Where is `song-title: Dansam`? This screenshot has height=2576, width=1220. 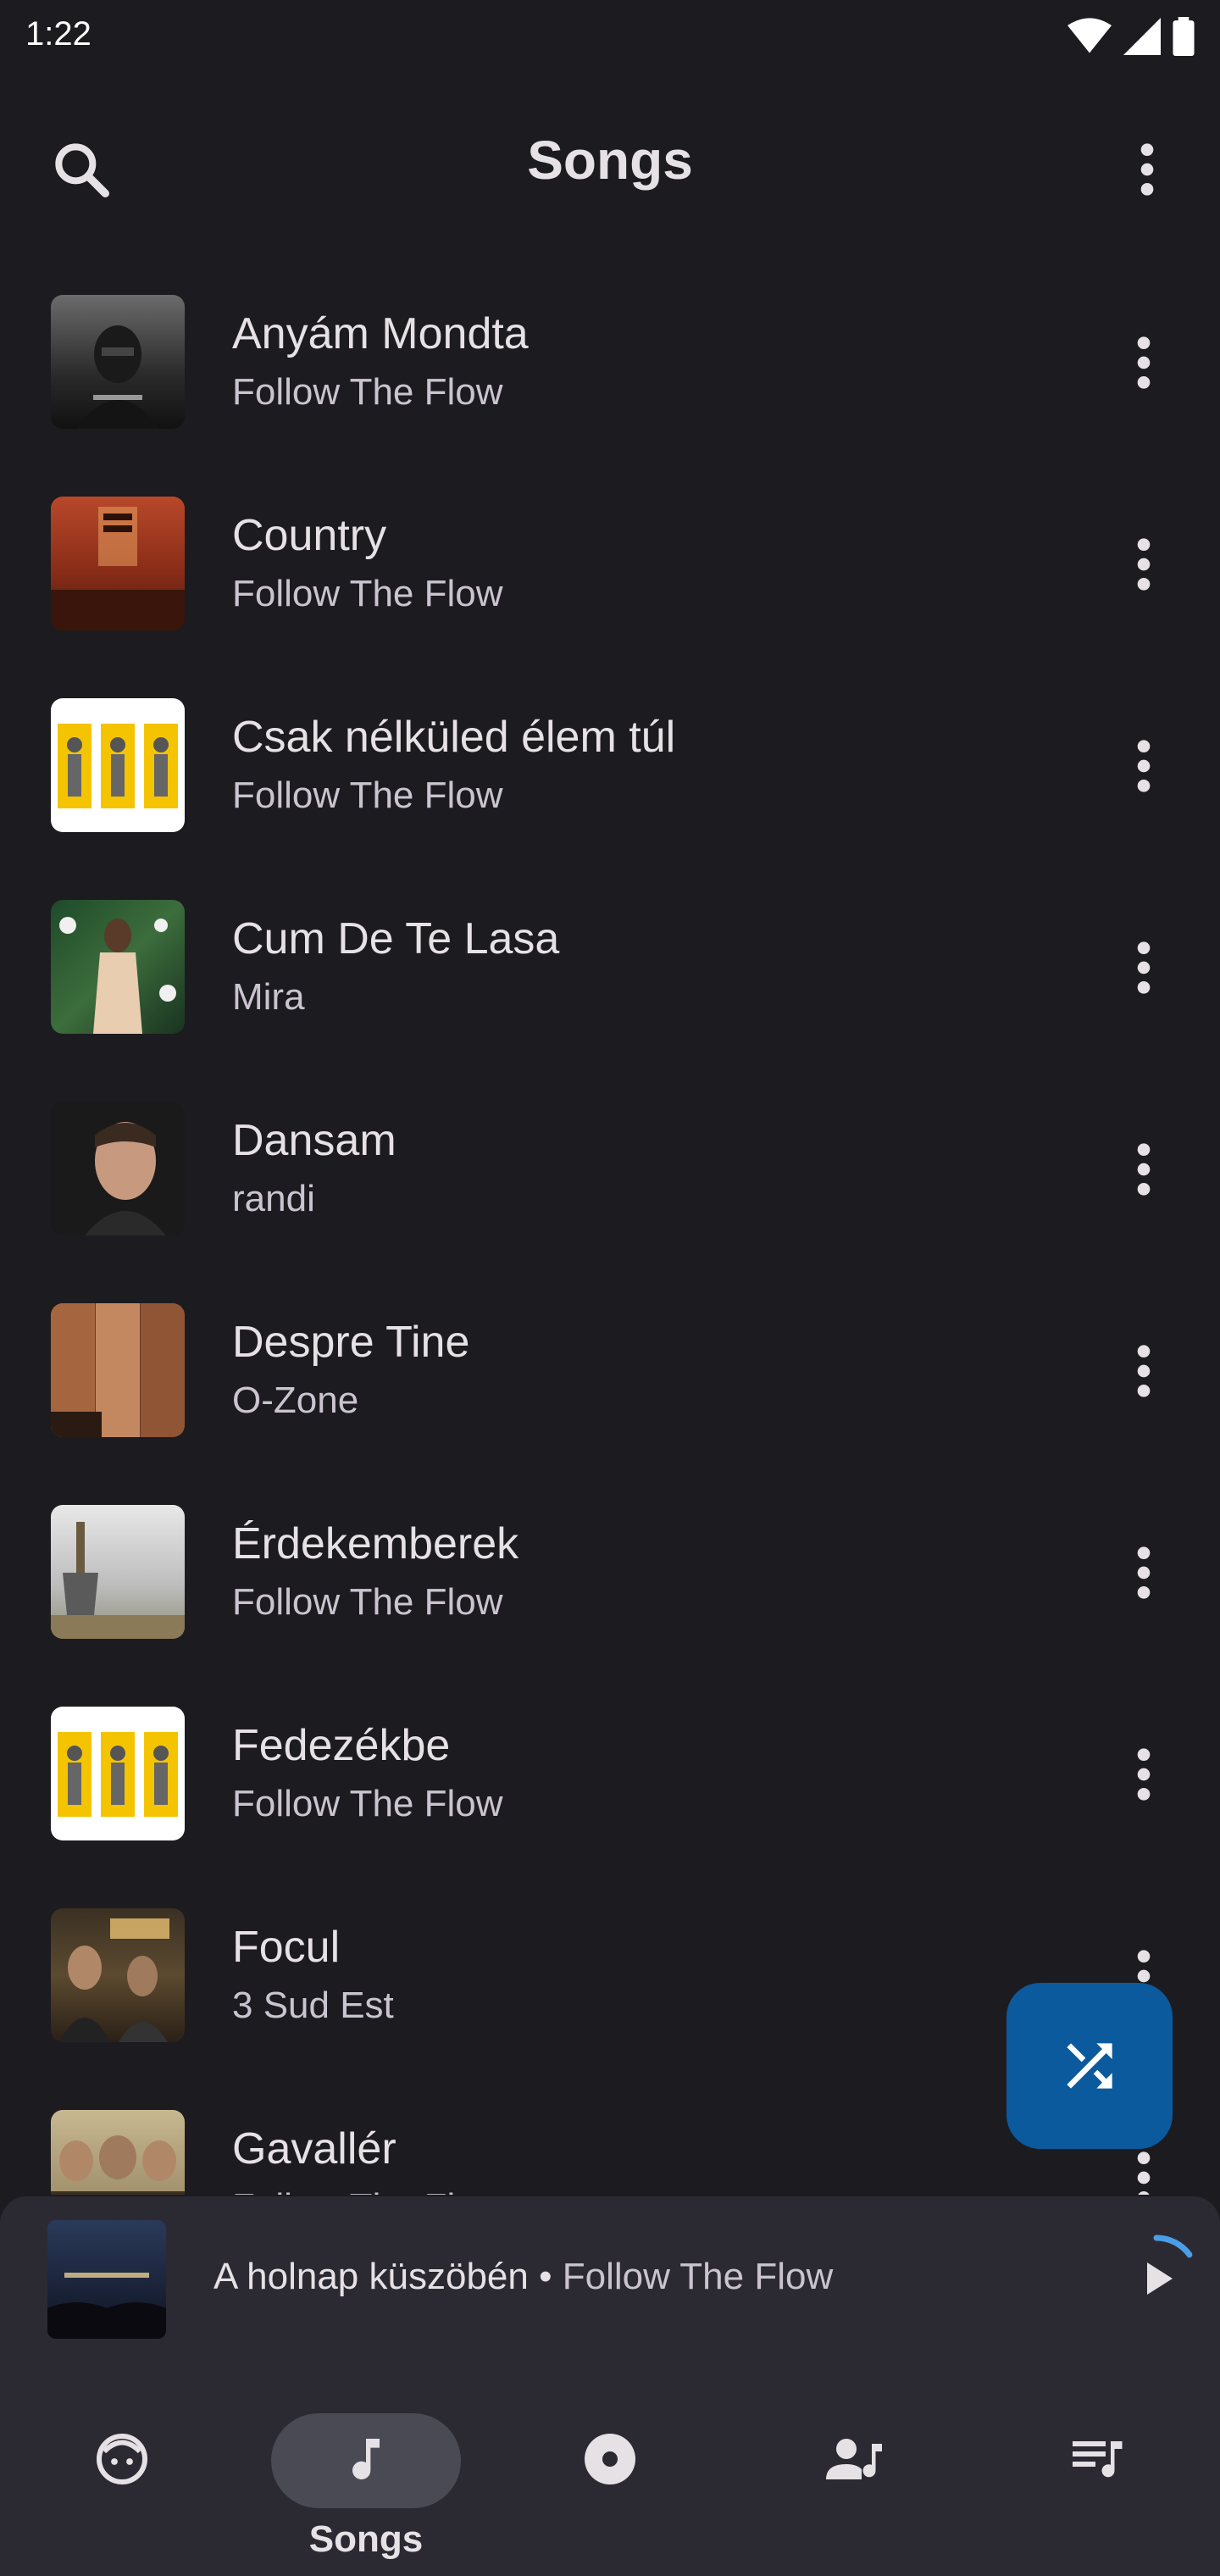
song-title: Dansam is located at coordinates (314, 1140).